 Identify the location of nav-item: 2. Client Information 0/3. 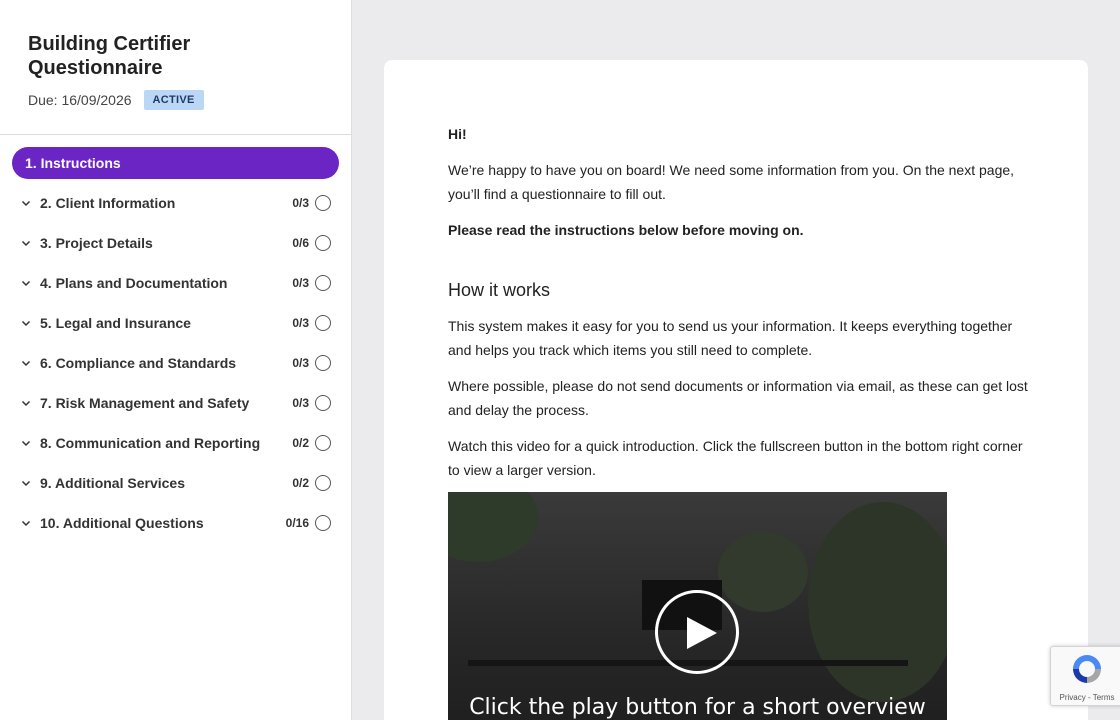
(175, 203).